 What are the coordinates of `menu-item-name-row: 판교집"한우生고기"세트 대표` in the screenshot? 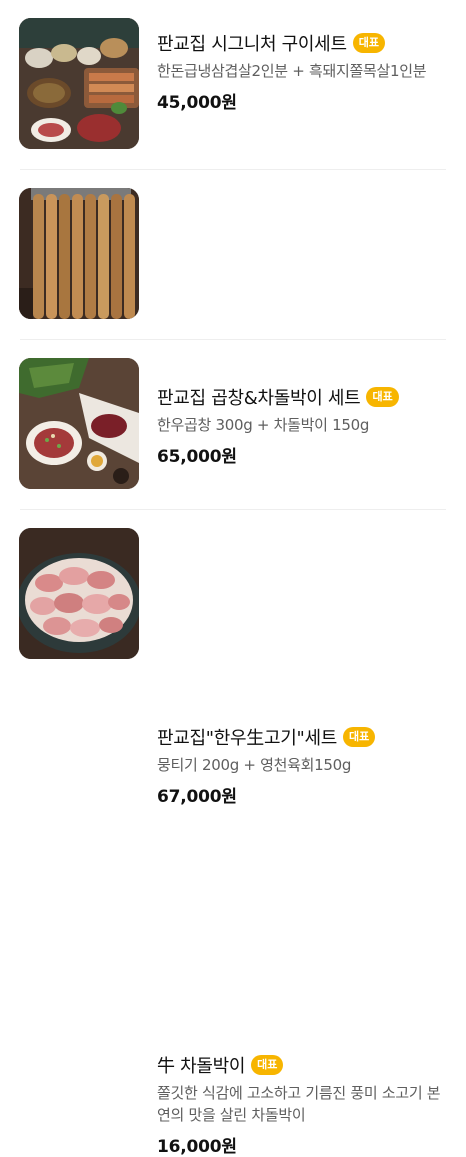 It's located at (301, 737).